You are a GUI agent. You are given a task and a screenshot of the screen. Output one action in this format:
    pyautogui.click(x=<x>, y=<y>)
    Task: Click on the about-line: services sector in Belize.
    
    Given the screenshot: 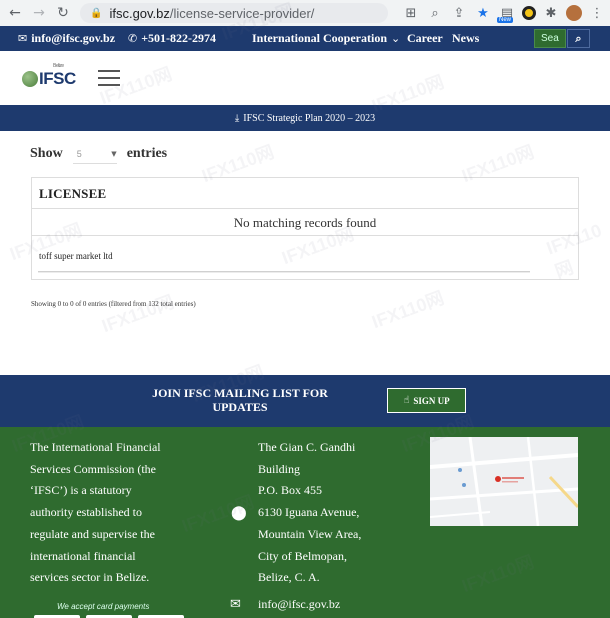 What is the action you would take?
    pyautogui.click(x=90, y=577)
    